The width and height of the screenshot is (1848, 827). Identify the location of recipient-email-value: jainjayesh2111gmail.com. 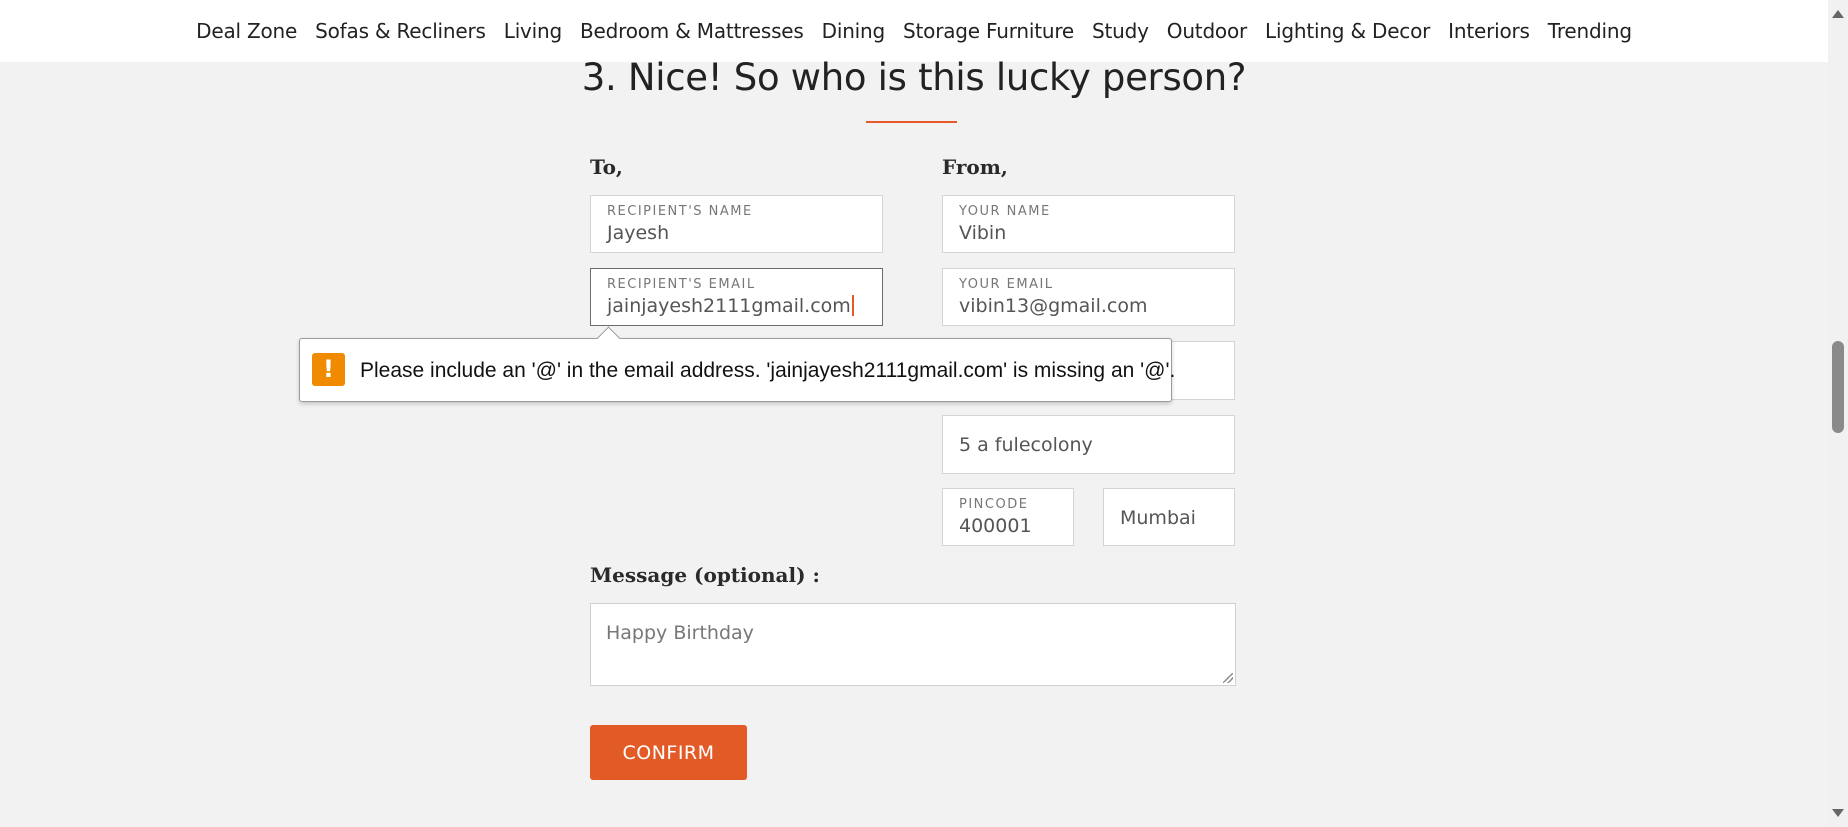
(730, 306).